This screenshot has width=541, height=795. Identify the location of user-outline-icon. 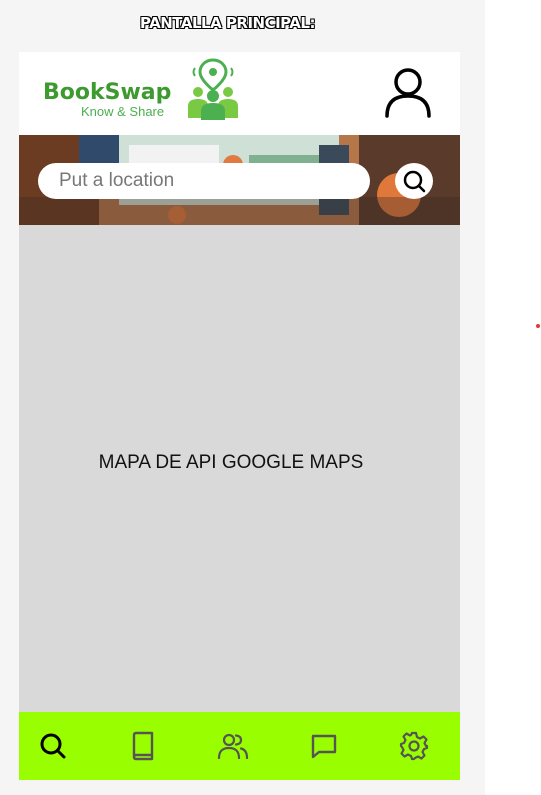
(408, 93).